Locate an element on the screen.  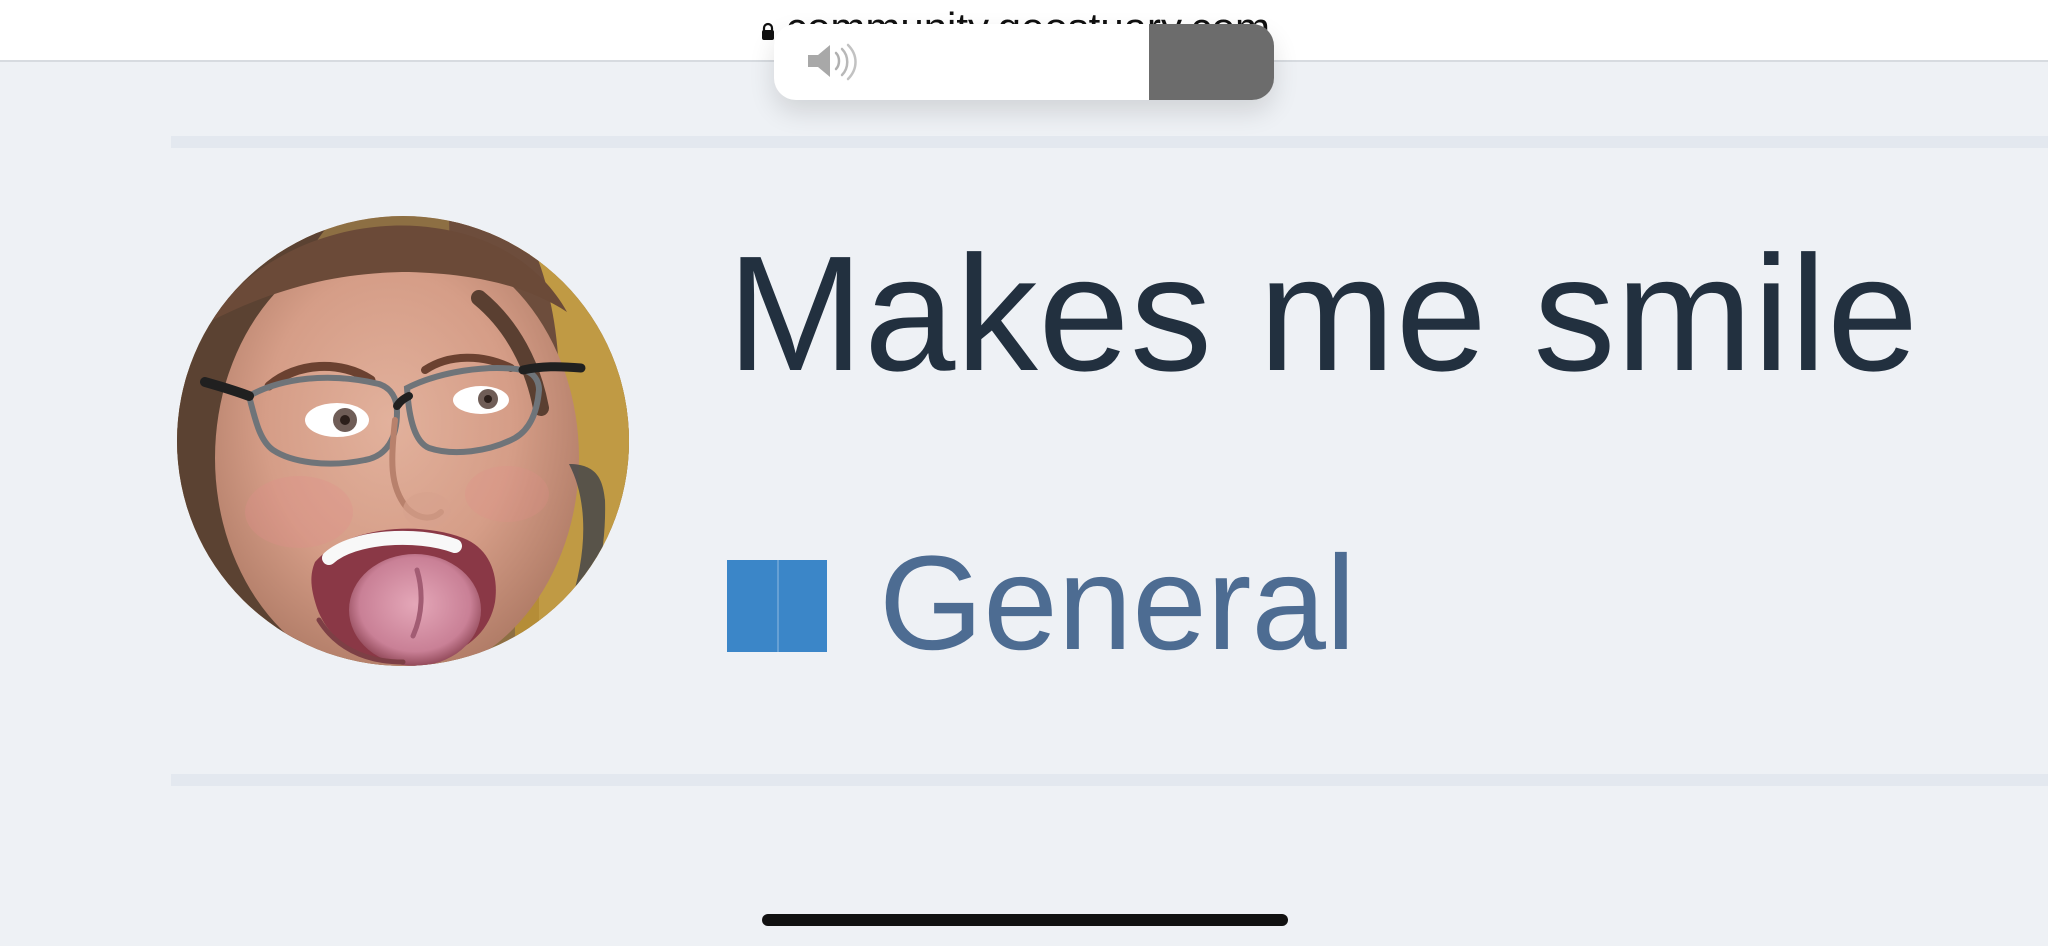
category-label: General is located at coordinates (1117, 603).